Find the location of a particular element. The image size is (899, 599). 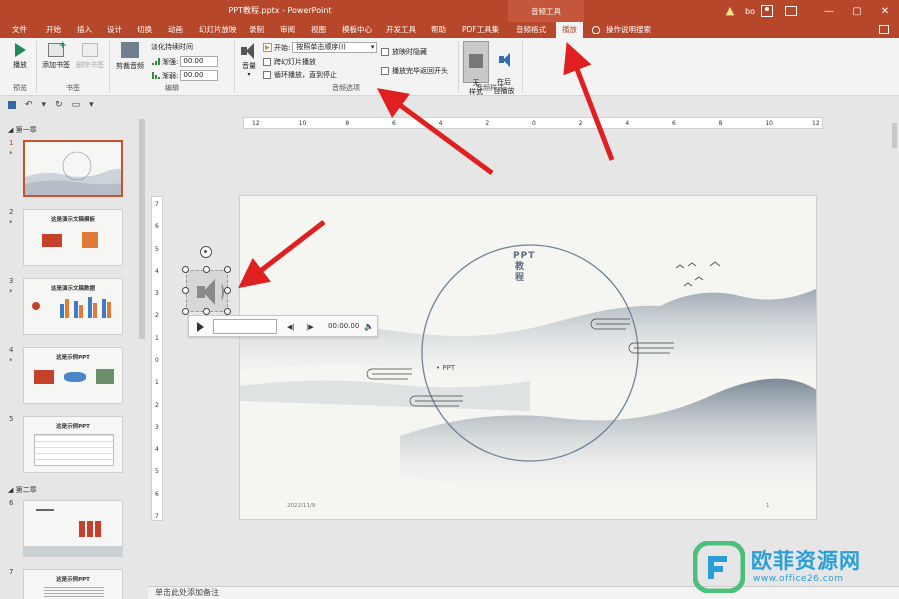

loop-until-stopped-checkbox is located at coordinates (267, 75).